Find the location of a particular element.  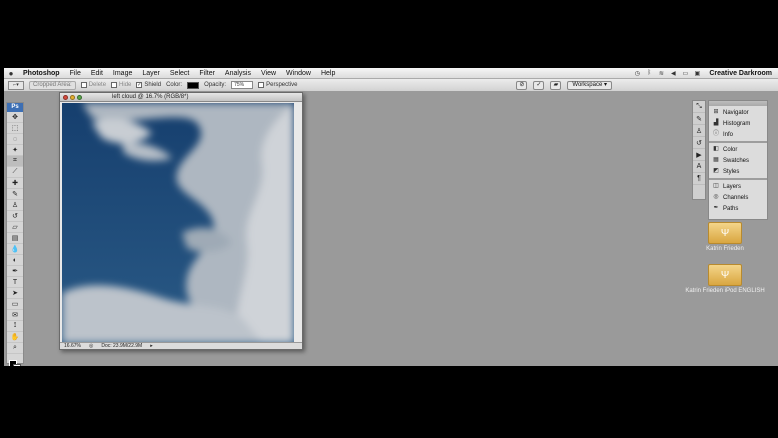

document-title: left cloud @ 16.7% (RGB/8*) is located at coordinates (150, 97).